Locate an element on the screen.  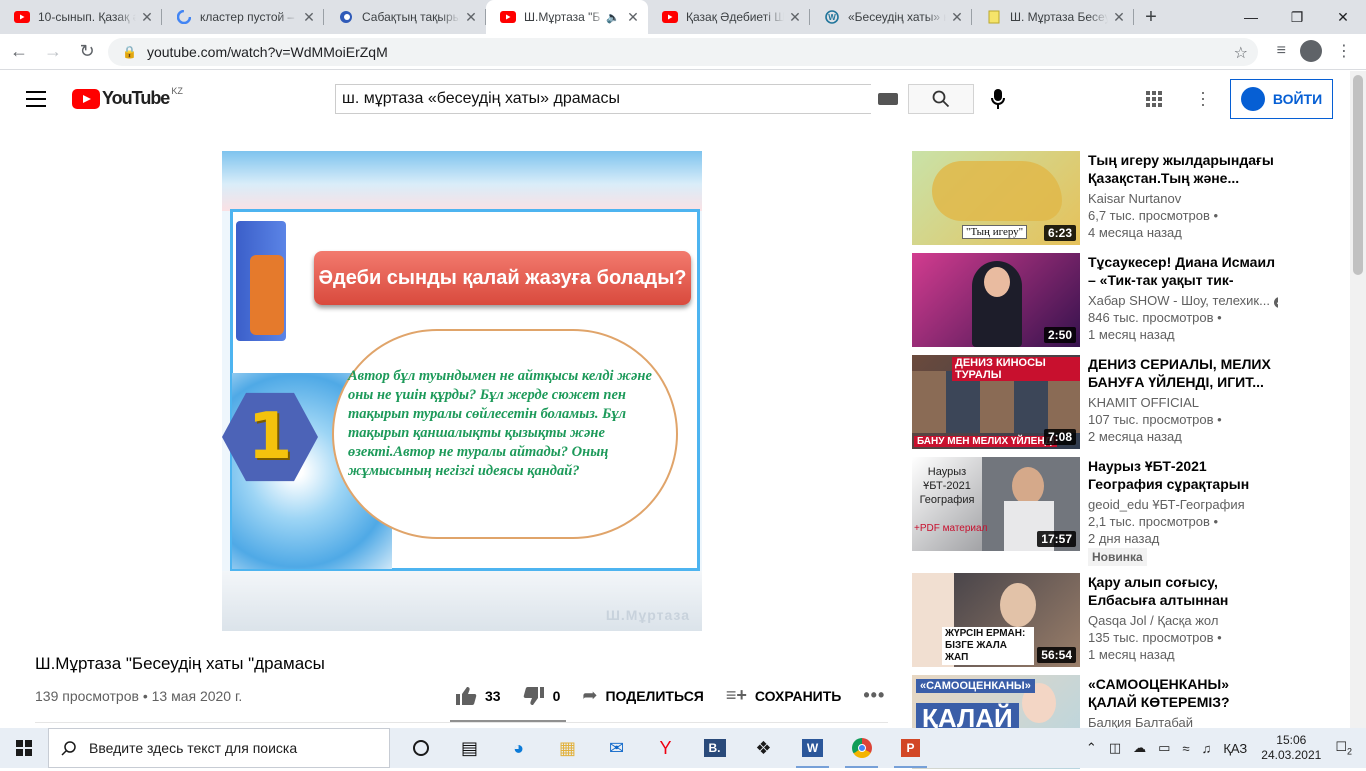
browser-tab: кластер пустой – G ✕ is located at coordinates (243, 17).